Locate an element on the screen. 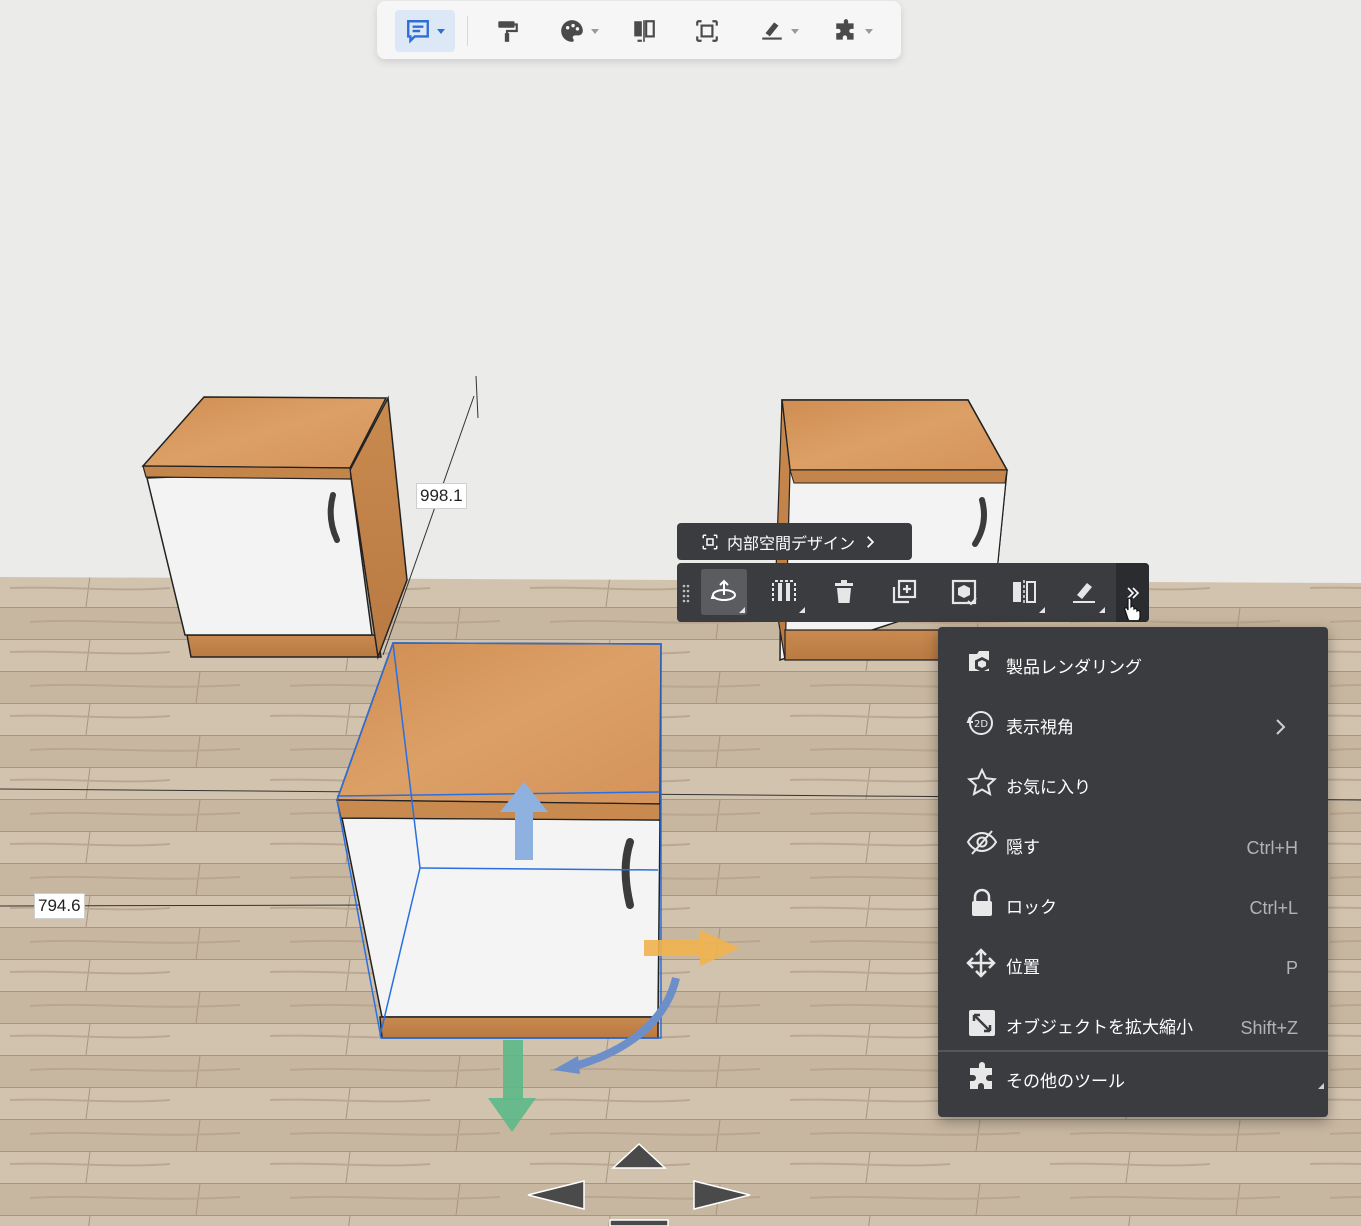  measure-ruler-button is located at coordinates (1084, 592).